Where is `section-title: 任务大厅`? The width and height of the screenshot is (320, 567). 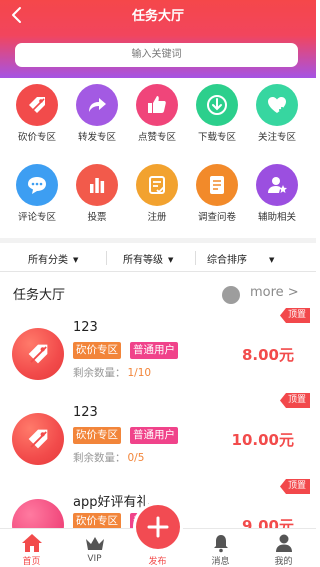 section-title: 任务大厅 is located at coordinates (39, 295).